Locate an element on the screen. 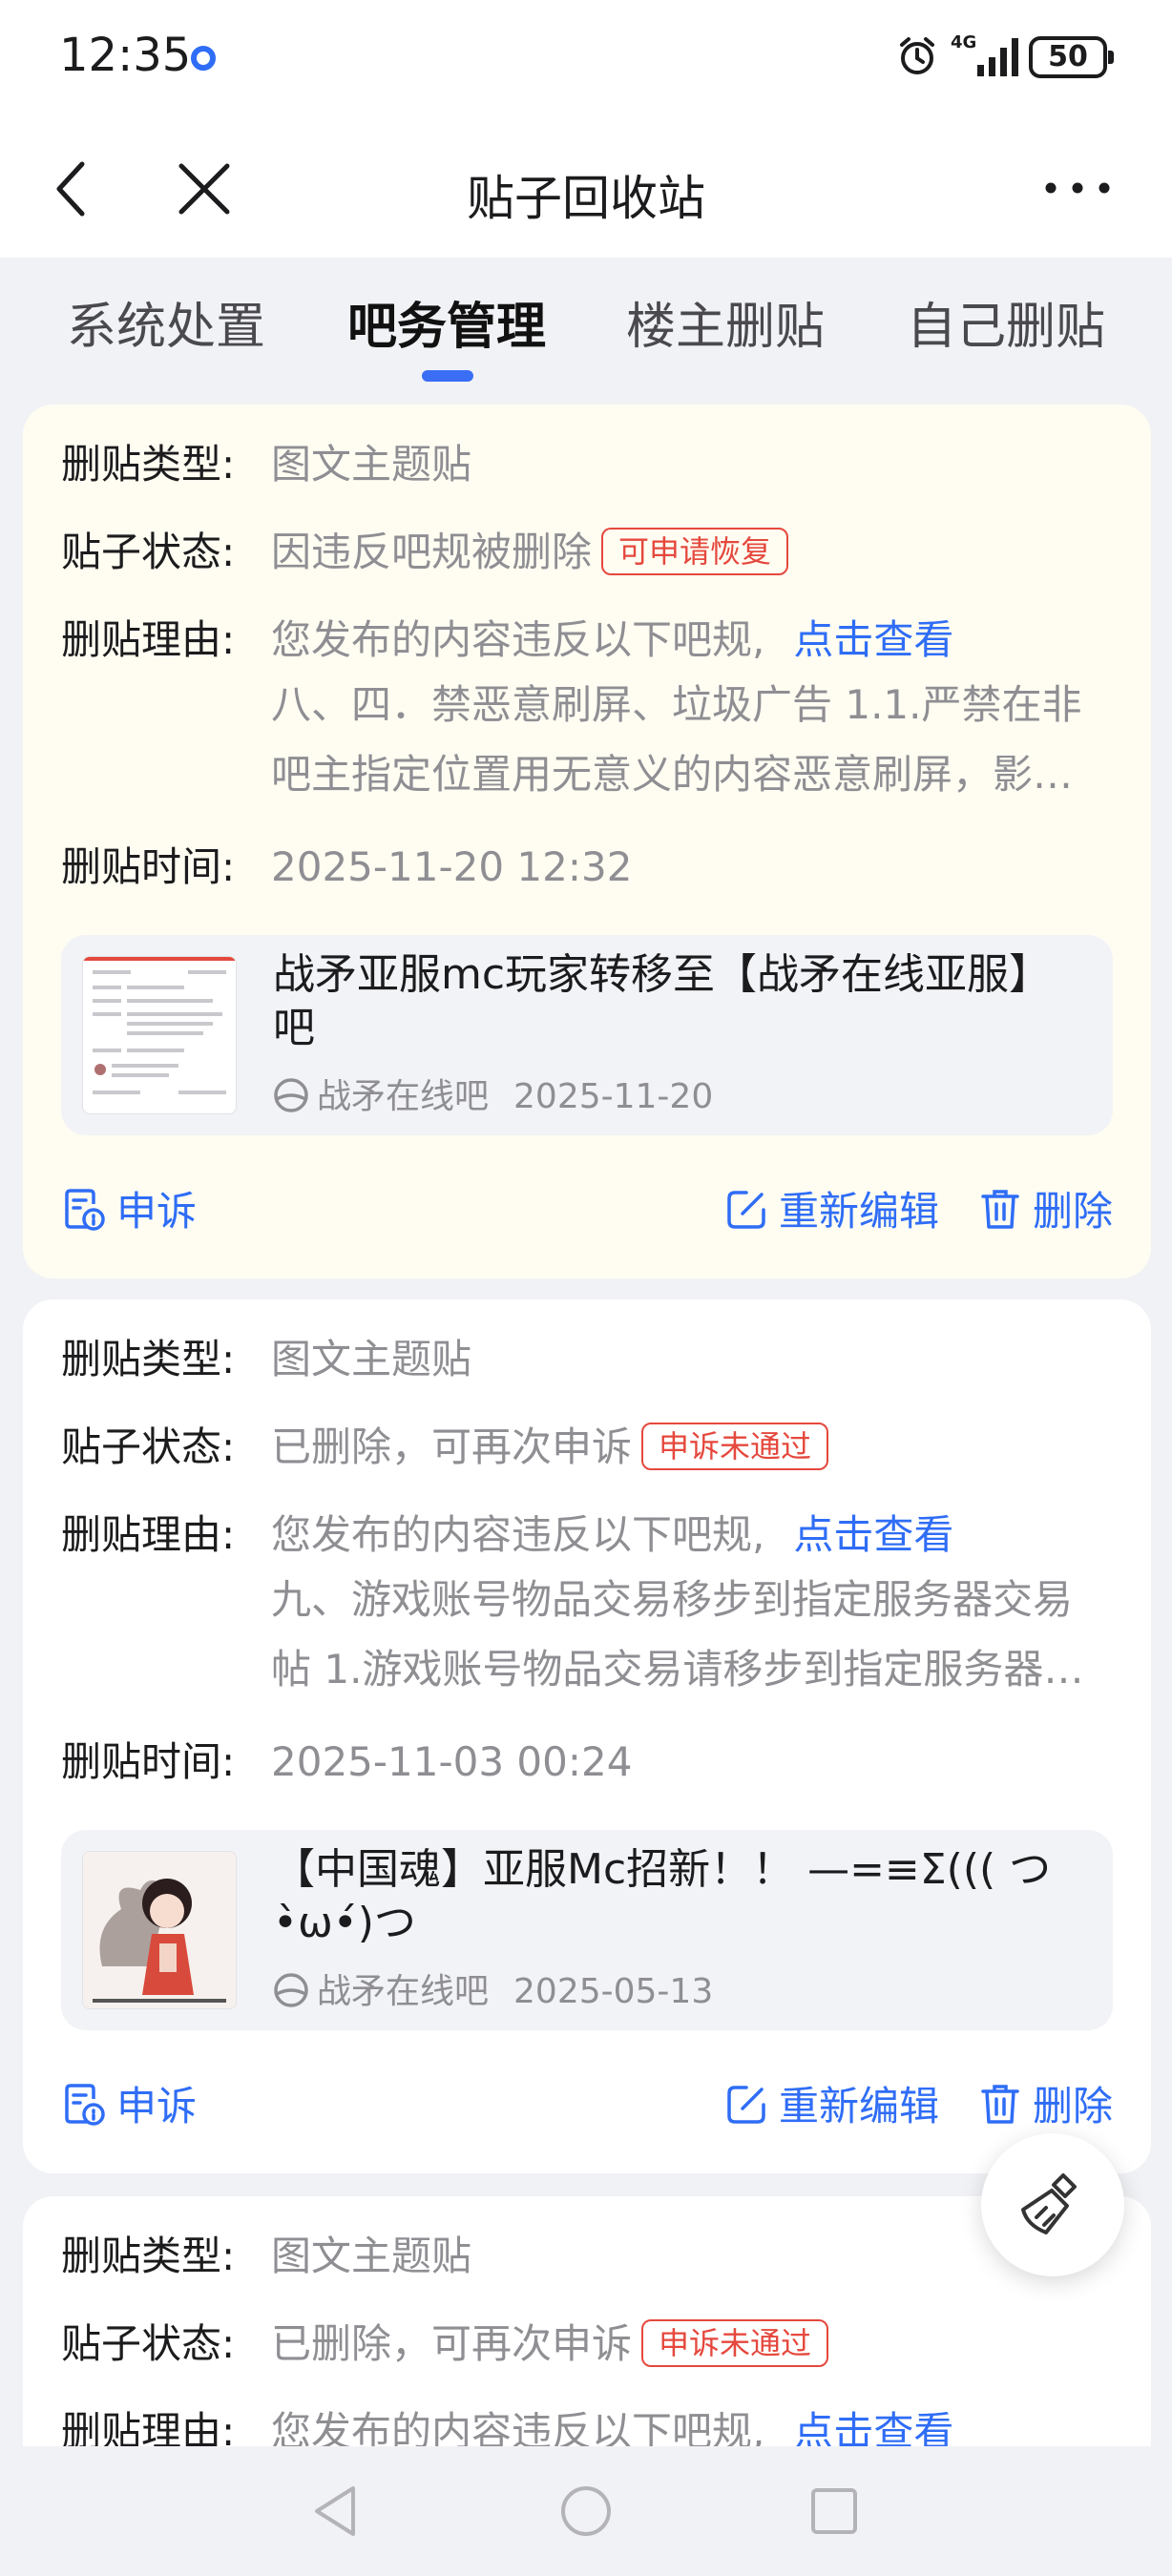 The image size is (1172, 2576). tab-bar: 系统处置 吧务管理 楼主删贴 自己删贴 is located at coordinates (586, 329).